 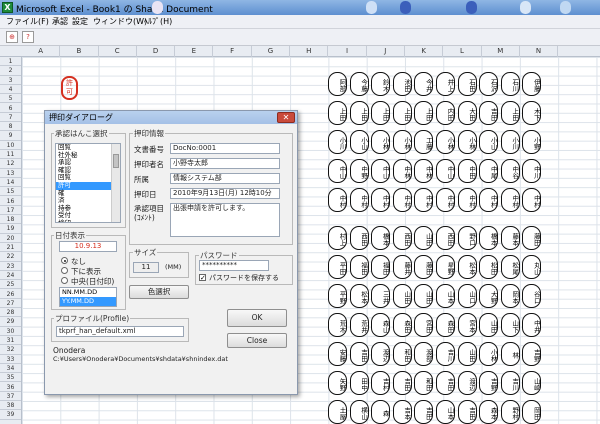 I want to click on scroll-thumb, so click(x=116, y=161).